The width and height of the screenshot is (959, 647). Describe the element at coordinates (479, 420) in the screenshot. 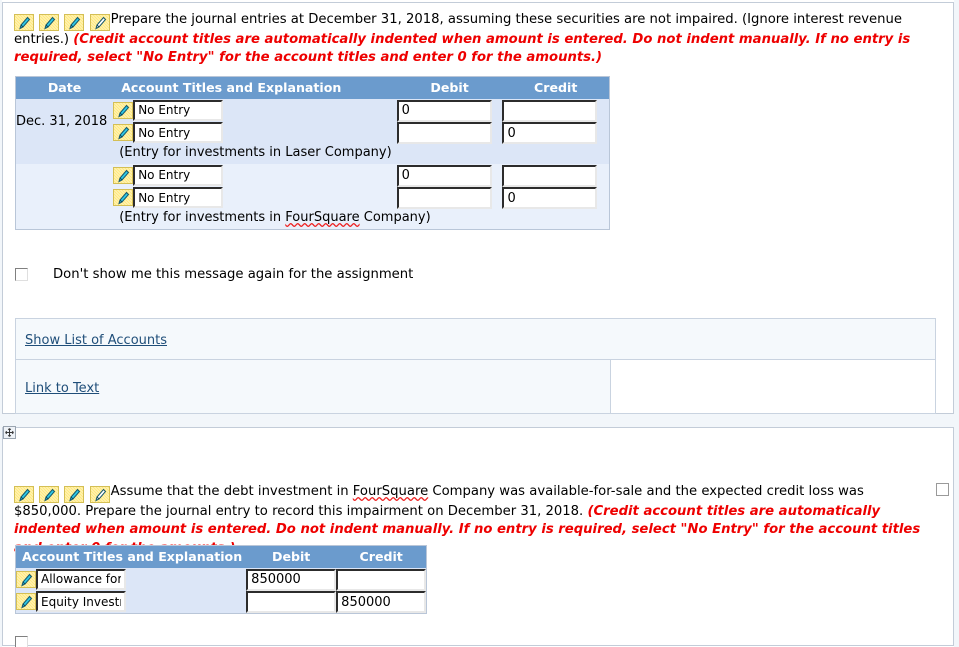

I see `panel-gap-strip` at that location.